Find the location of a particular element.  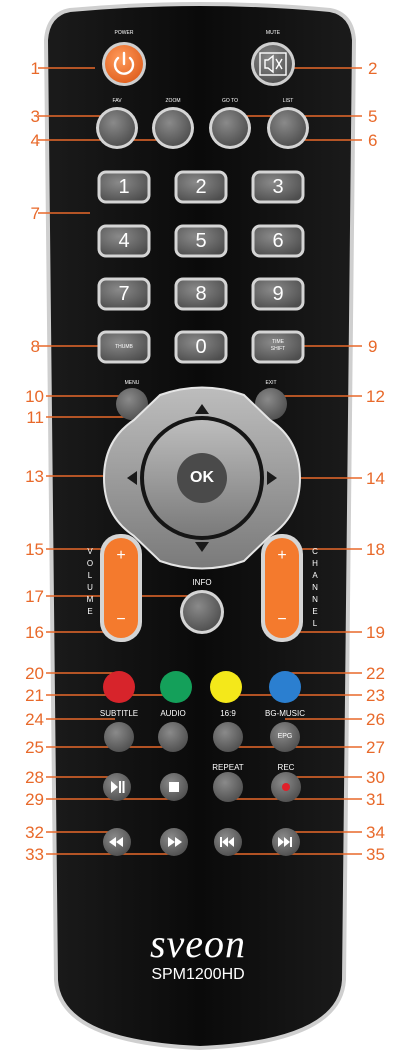

callout-9: 9 is located at coordinates (373, 346).